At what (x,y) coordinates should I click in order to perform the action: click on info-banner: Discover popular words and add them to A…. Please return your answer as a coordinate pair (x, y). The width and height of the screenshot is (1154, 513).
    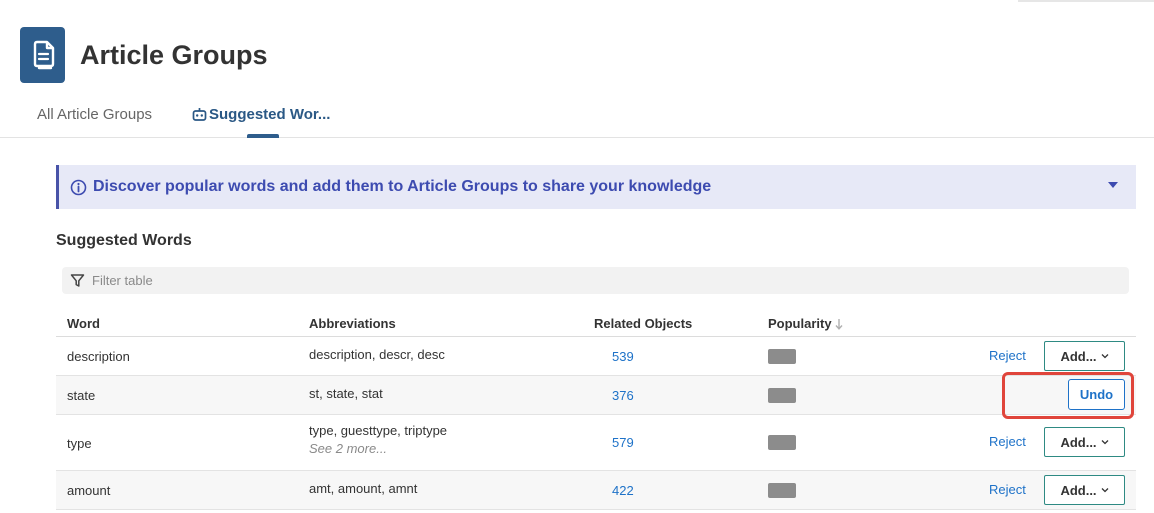
    Looking at the image, I should click on (596, 187).